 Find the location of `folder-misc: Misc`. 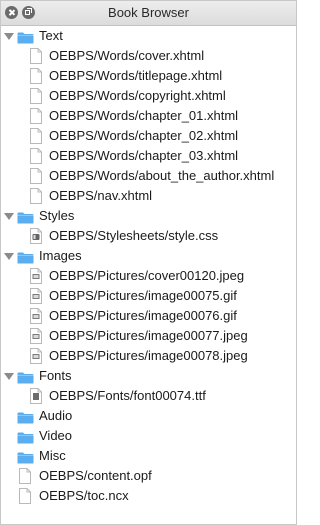

folder-misc: Misc is located at coordinates (148, 456).